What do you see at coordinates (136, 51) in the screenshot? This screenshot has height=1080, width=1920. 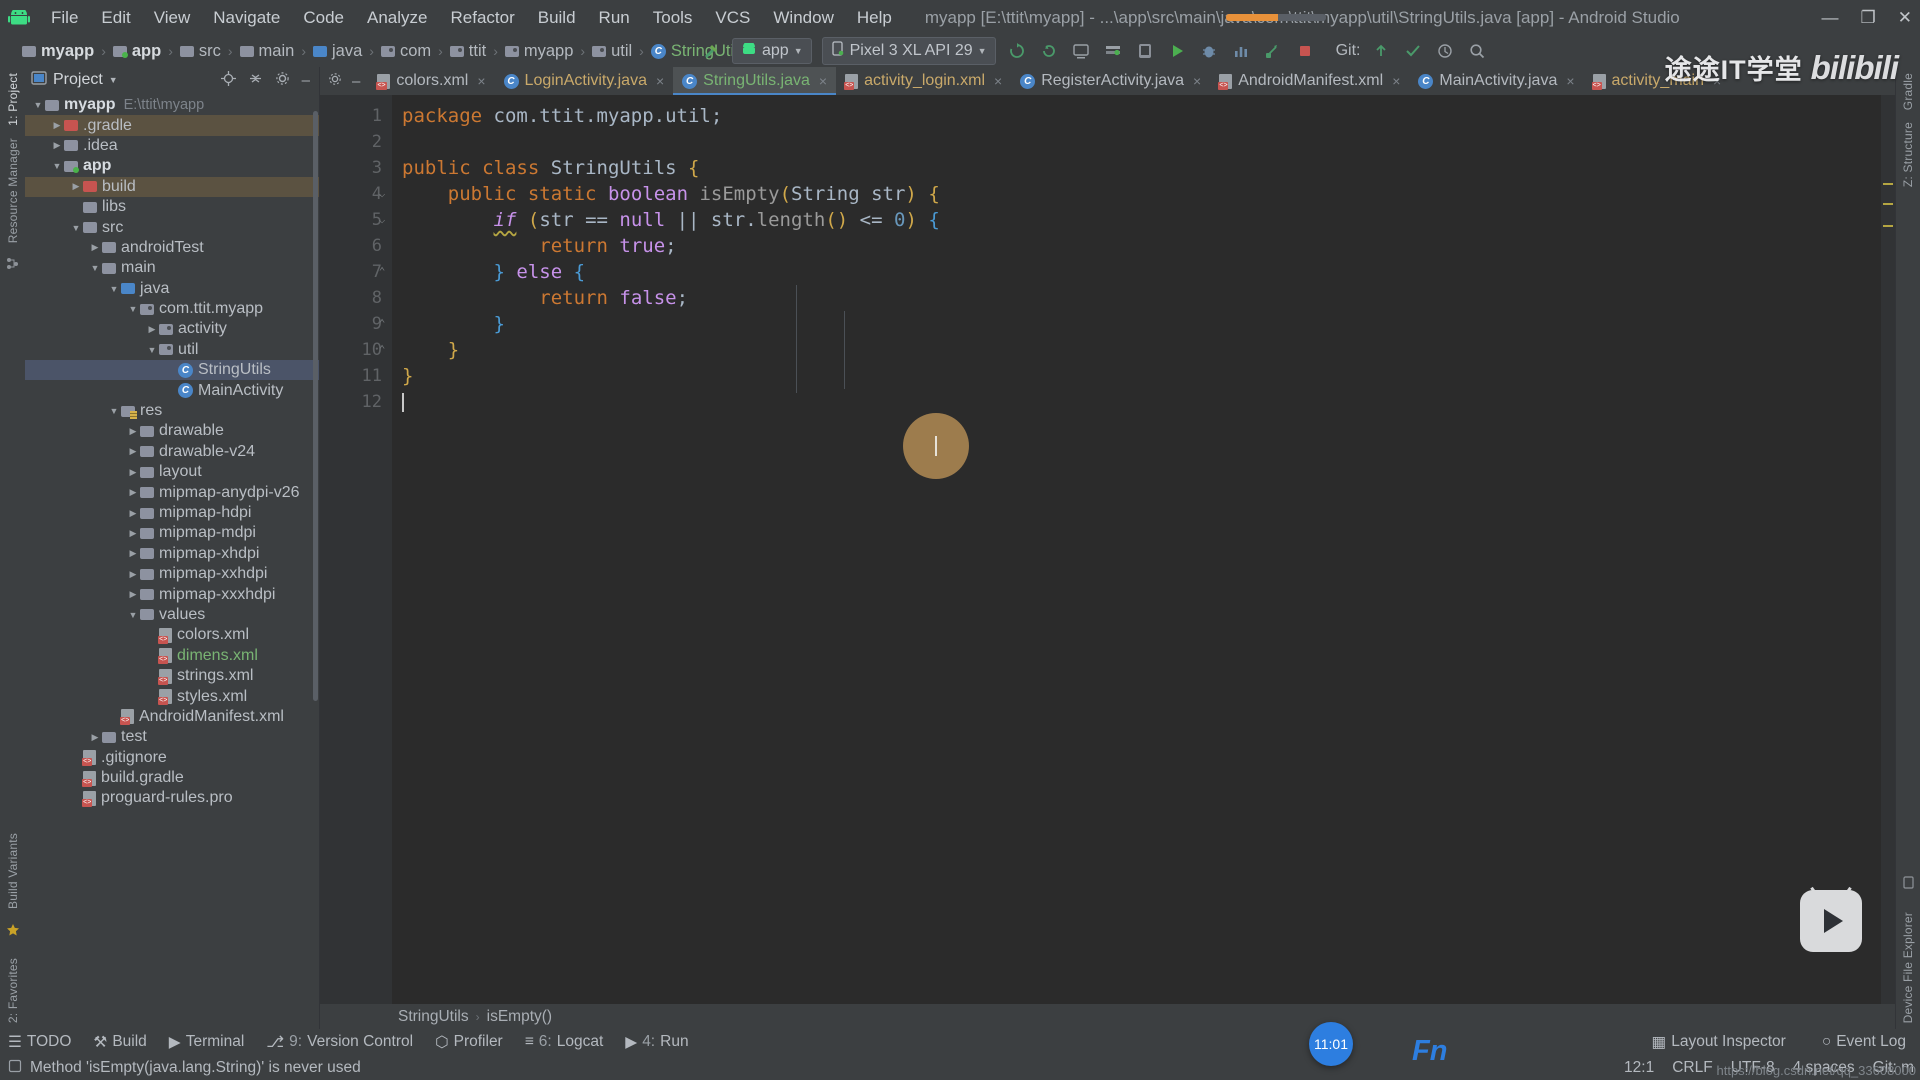 I see `breadcrumb-app: app` at bounding box center [136, 51].